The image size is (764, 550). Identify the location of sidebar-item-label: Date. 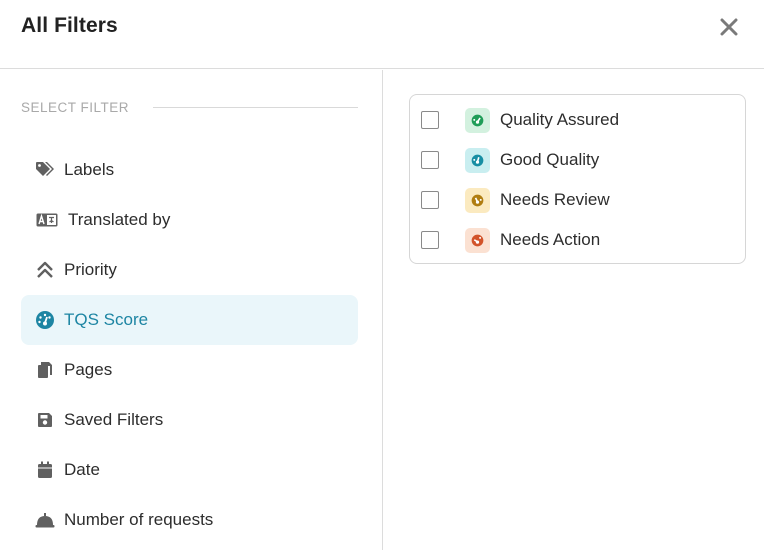
(82, 469).